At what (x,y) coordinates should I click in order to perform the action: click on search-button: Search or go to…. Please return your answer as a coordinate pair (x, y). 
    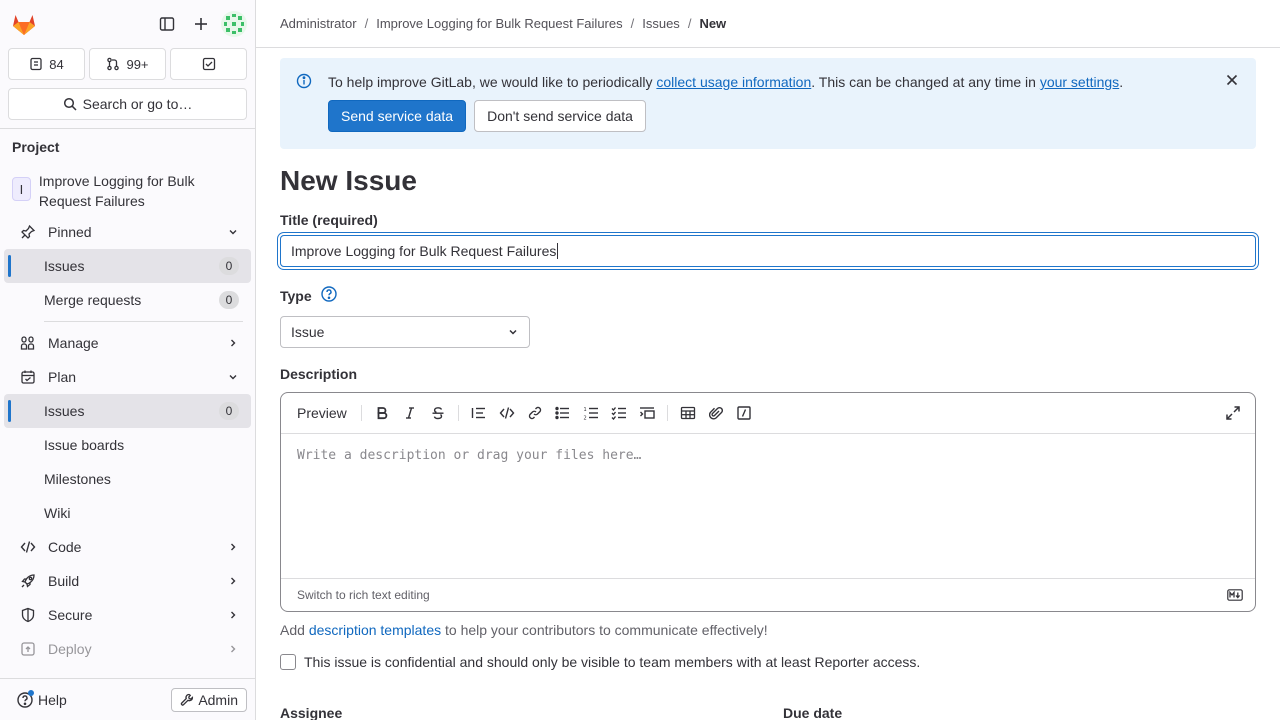
    Looking at the image, I should click on (127, 104).